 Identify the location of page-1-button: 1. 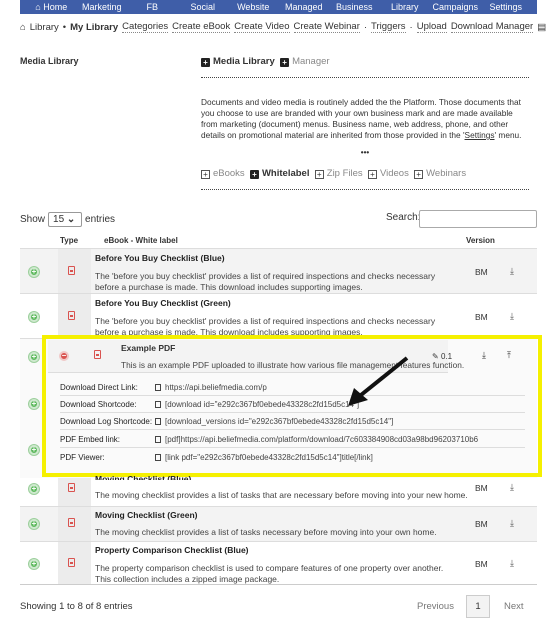
(478, 606).